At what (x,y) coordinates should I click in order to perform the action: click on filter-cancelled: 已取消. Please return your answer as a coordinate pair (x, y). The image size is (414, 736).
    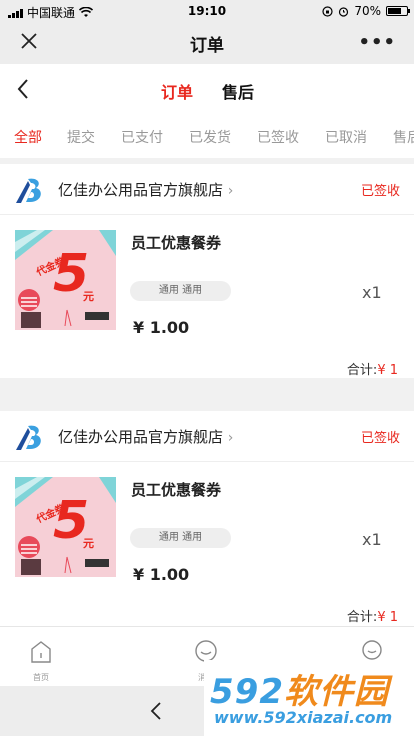
    Looking at the image, I should click on (346, 137).